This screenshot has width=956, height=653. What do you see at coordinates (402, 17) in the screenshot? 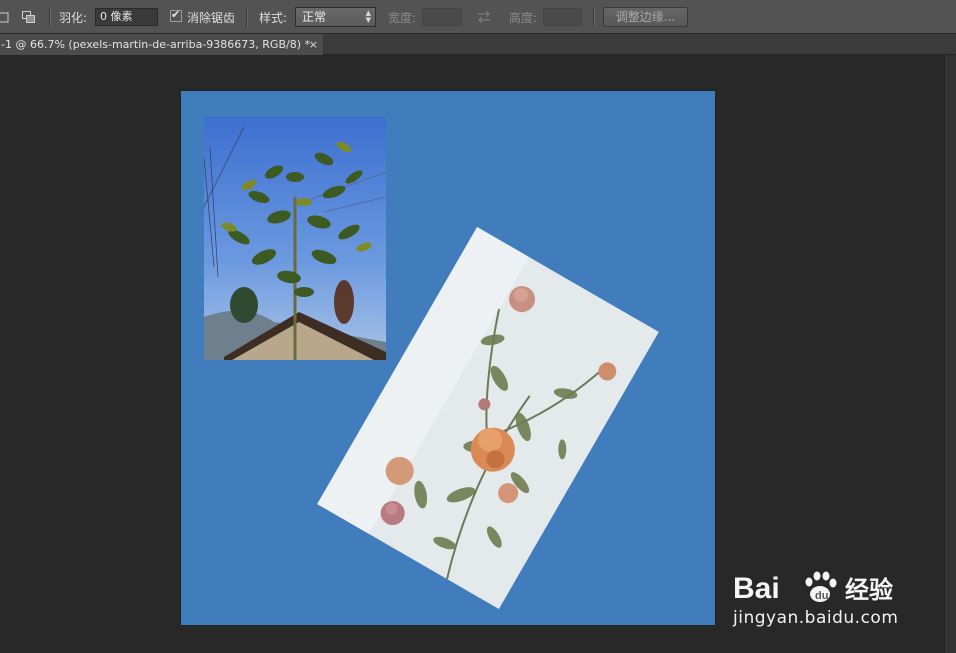
I see `width-label: 宽度:` at bounding box center [402, 17].